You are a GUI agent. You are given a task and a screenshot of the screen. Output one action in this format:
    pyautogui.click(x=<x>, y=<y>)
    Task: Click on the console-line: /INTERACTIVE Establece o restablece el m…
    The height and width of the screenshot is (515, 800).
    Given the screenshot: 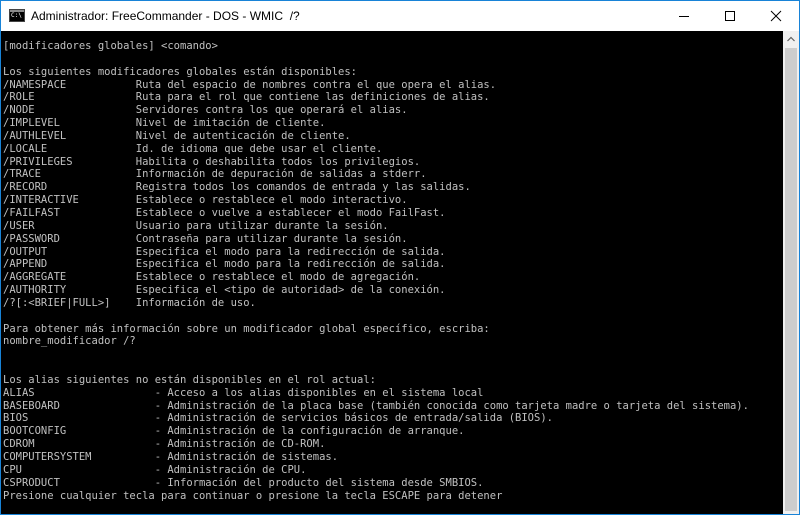 What is the action you would take?
    pyautogui.click(x=205, y=200)
    